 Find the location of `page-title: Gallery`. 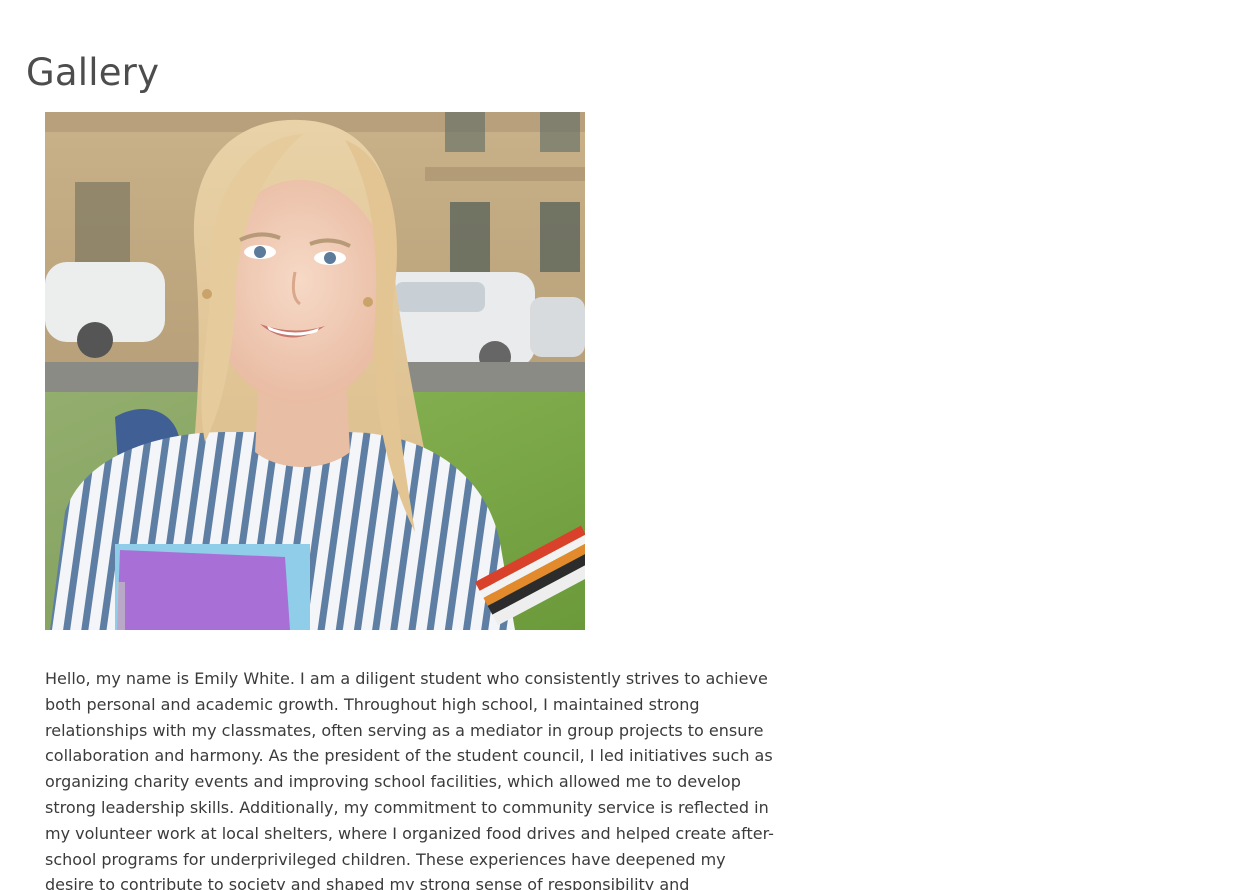

page-title: Gallery is located at coordinates (93, 72).